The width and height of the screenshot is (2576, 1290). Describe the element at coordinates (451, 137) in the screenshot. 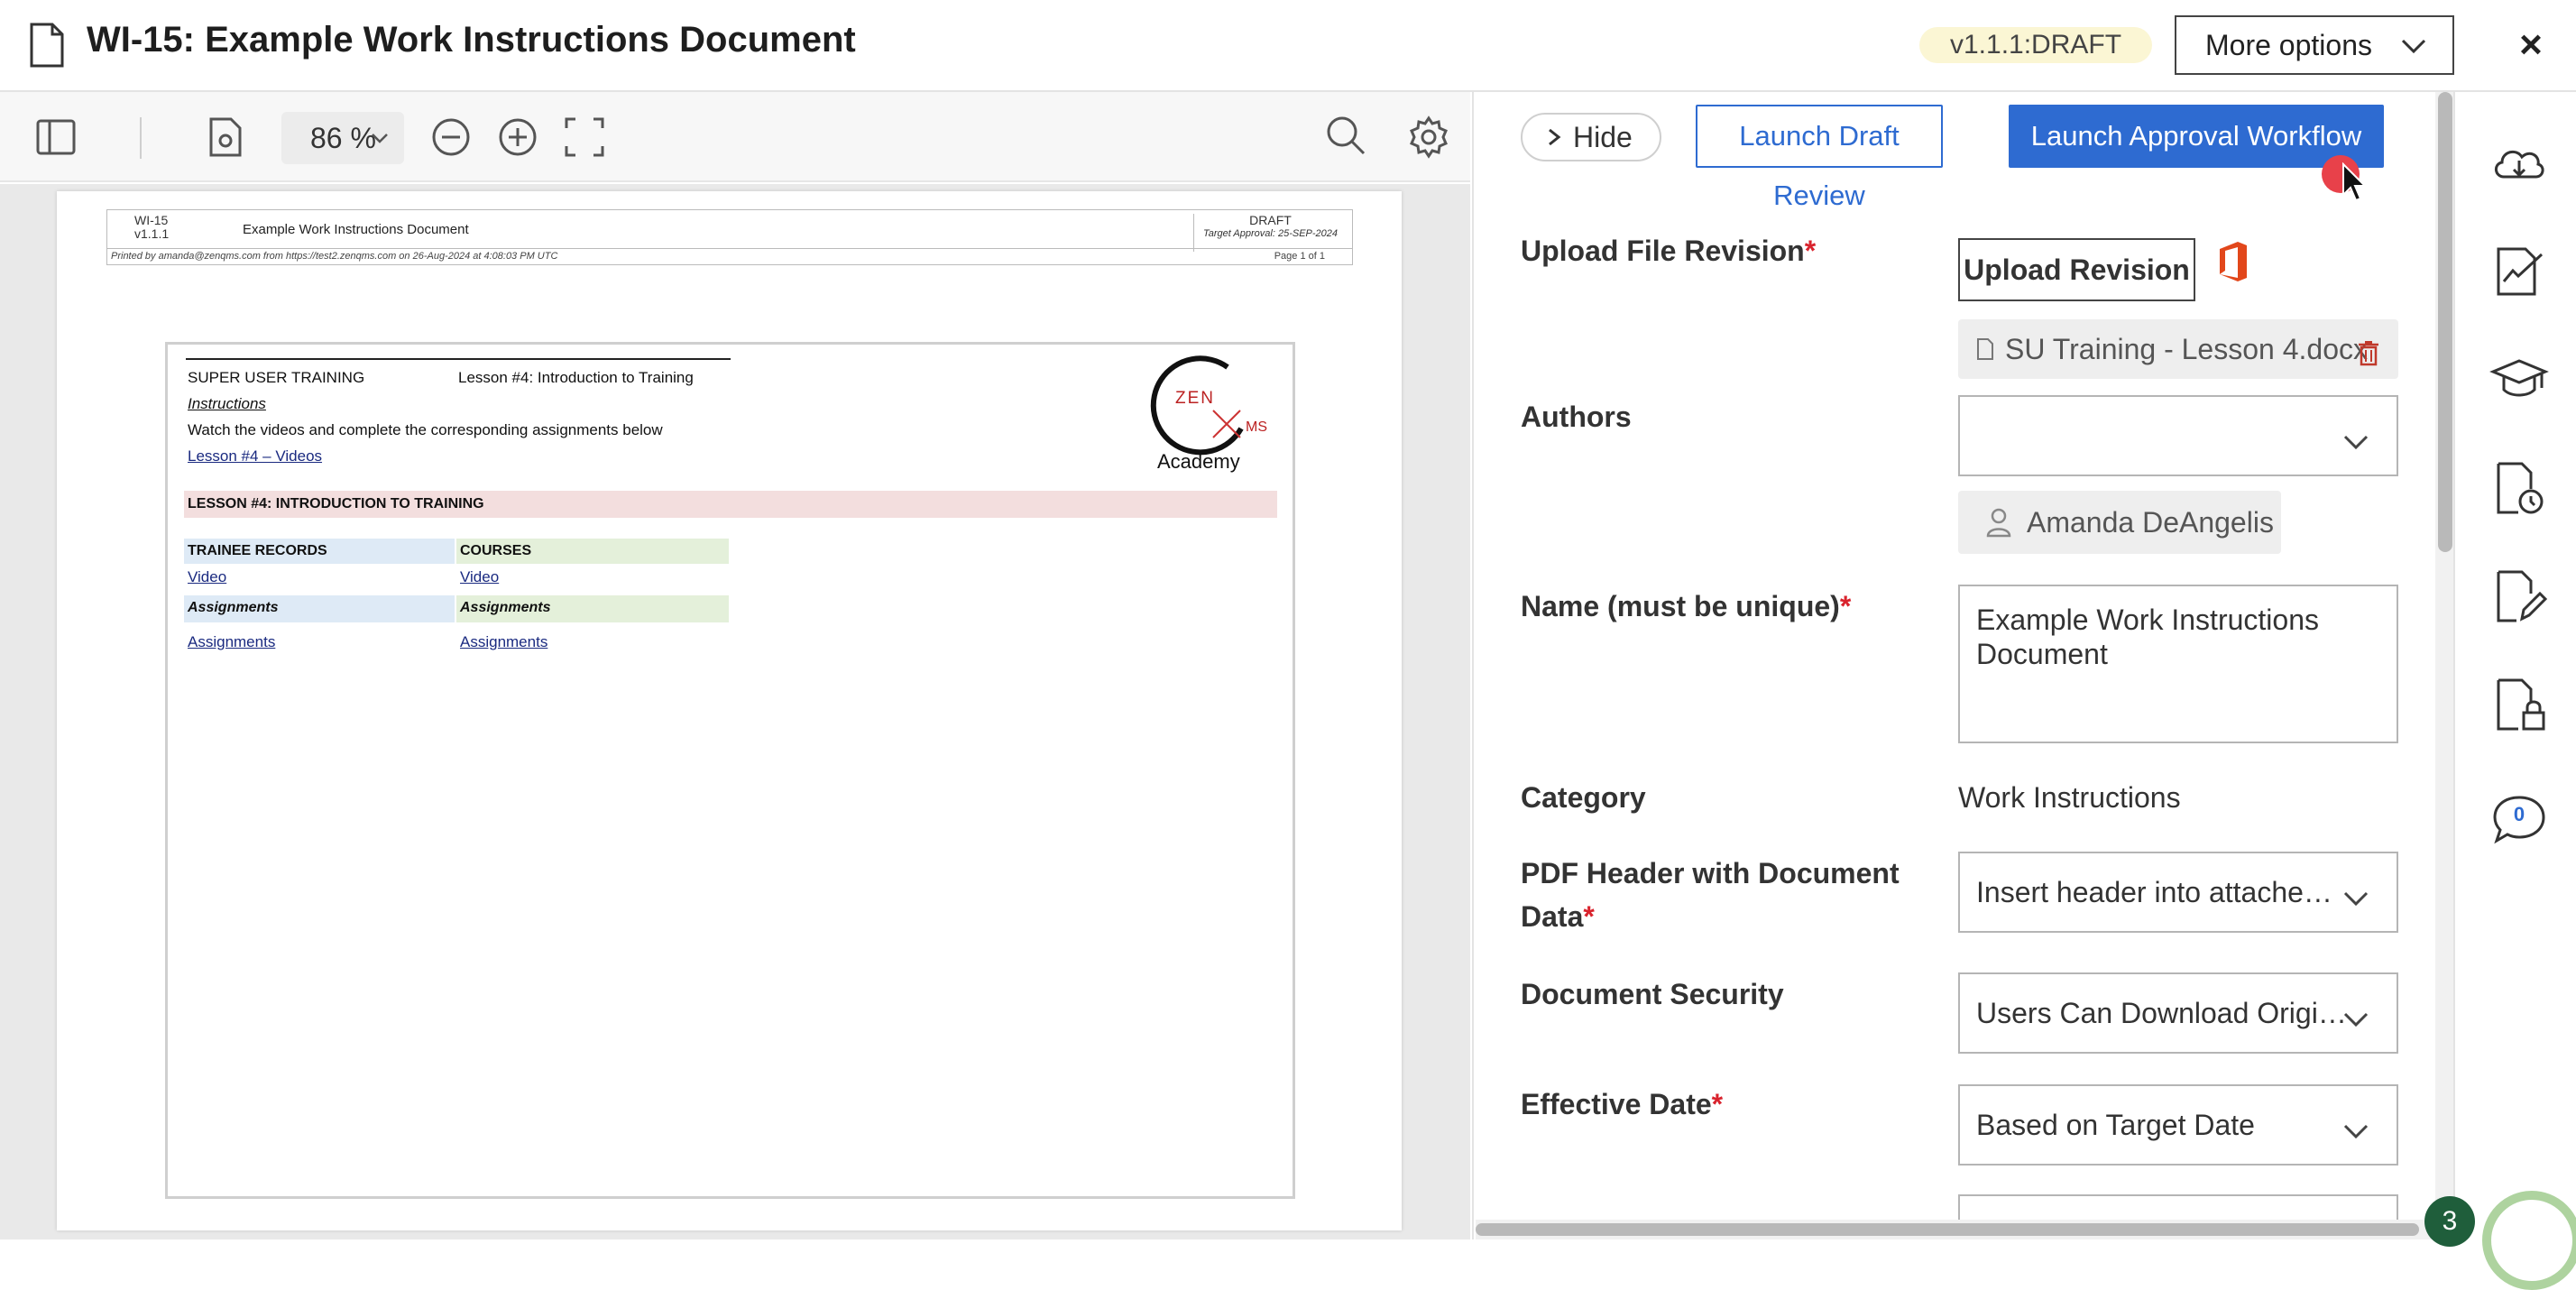

I see `zoom-out-icon` at that location.